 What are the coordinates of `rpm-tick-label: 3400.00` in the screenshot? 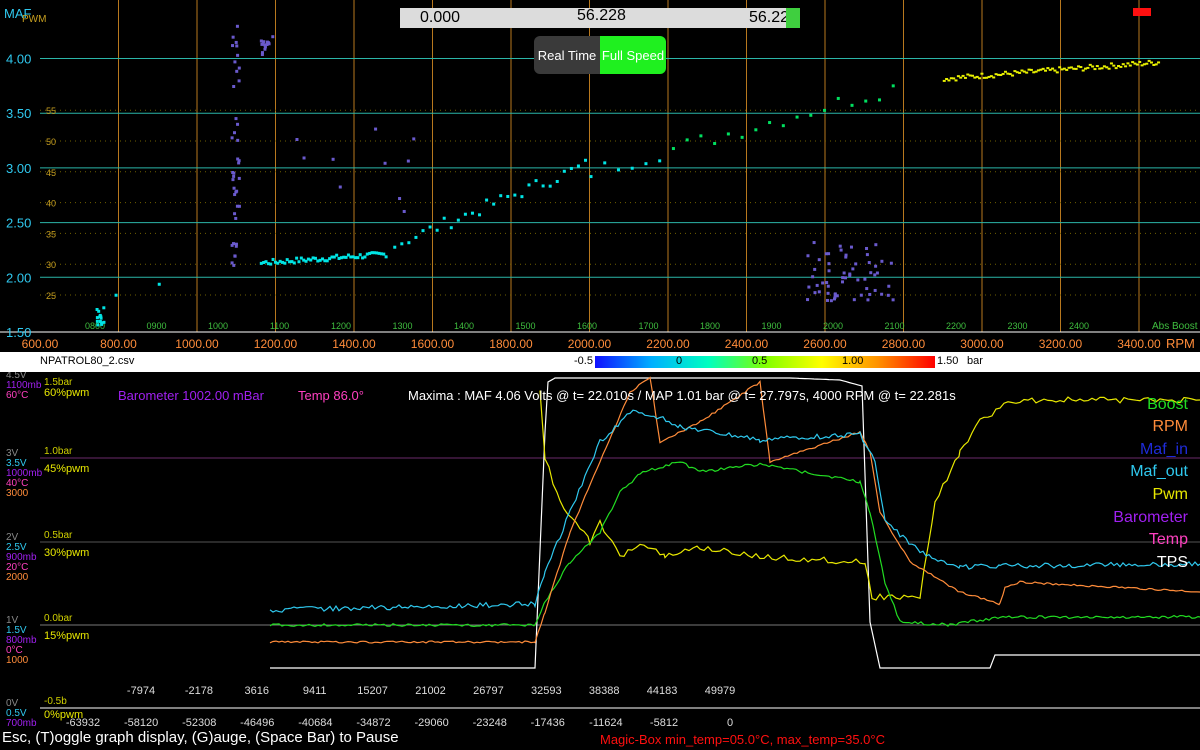 It's located at (1139, 344).